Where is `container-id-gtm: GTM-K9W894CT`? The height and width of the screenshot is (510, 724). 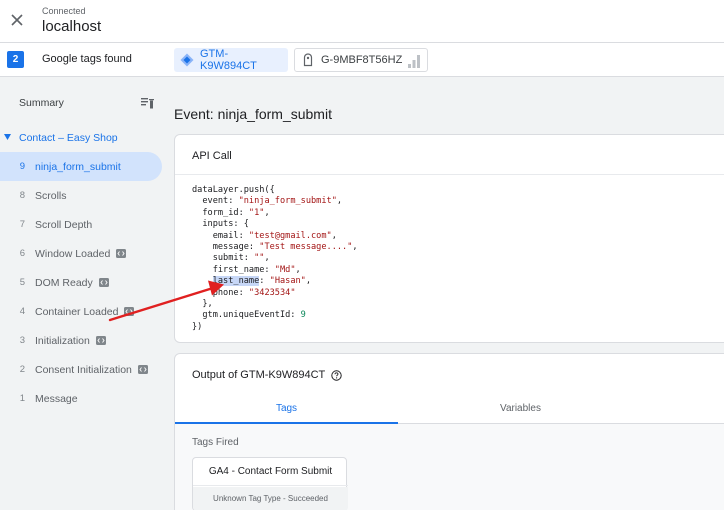 container-id-gtm: GTM-K9W894CT is located at coordinates (228, 60).